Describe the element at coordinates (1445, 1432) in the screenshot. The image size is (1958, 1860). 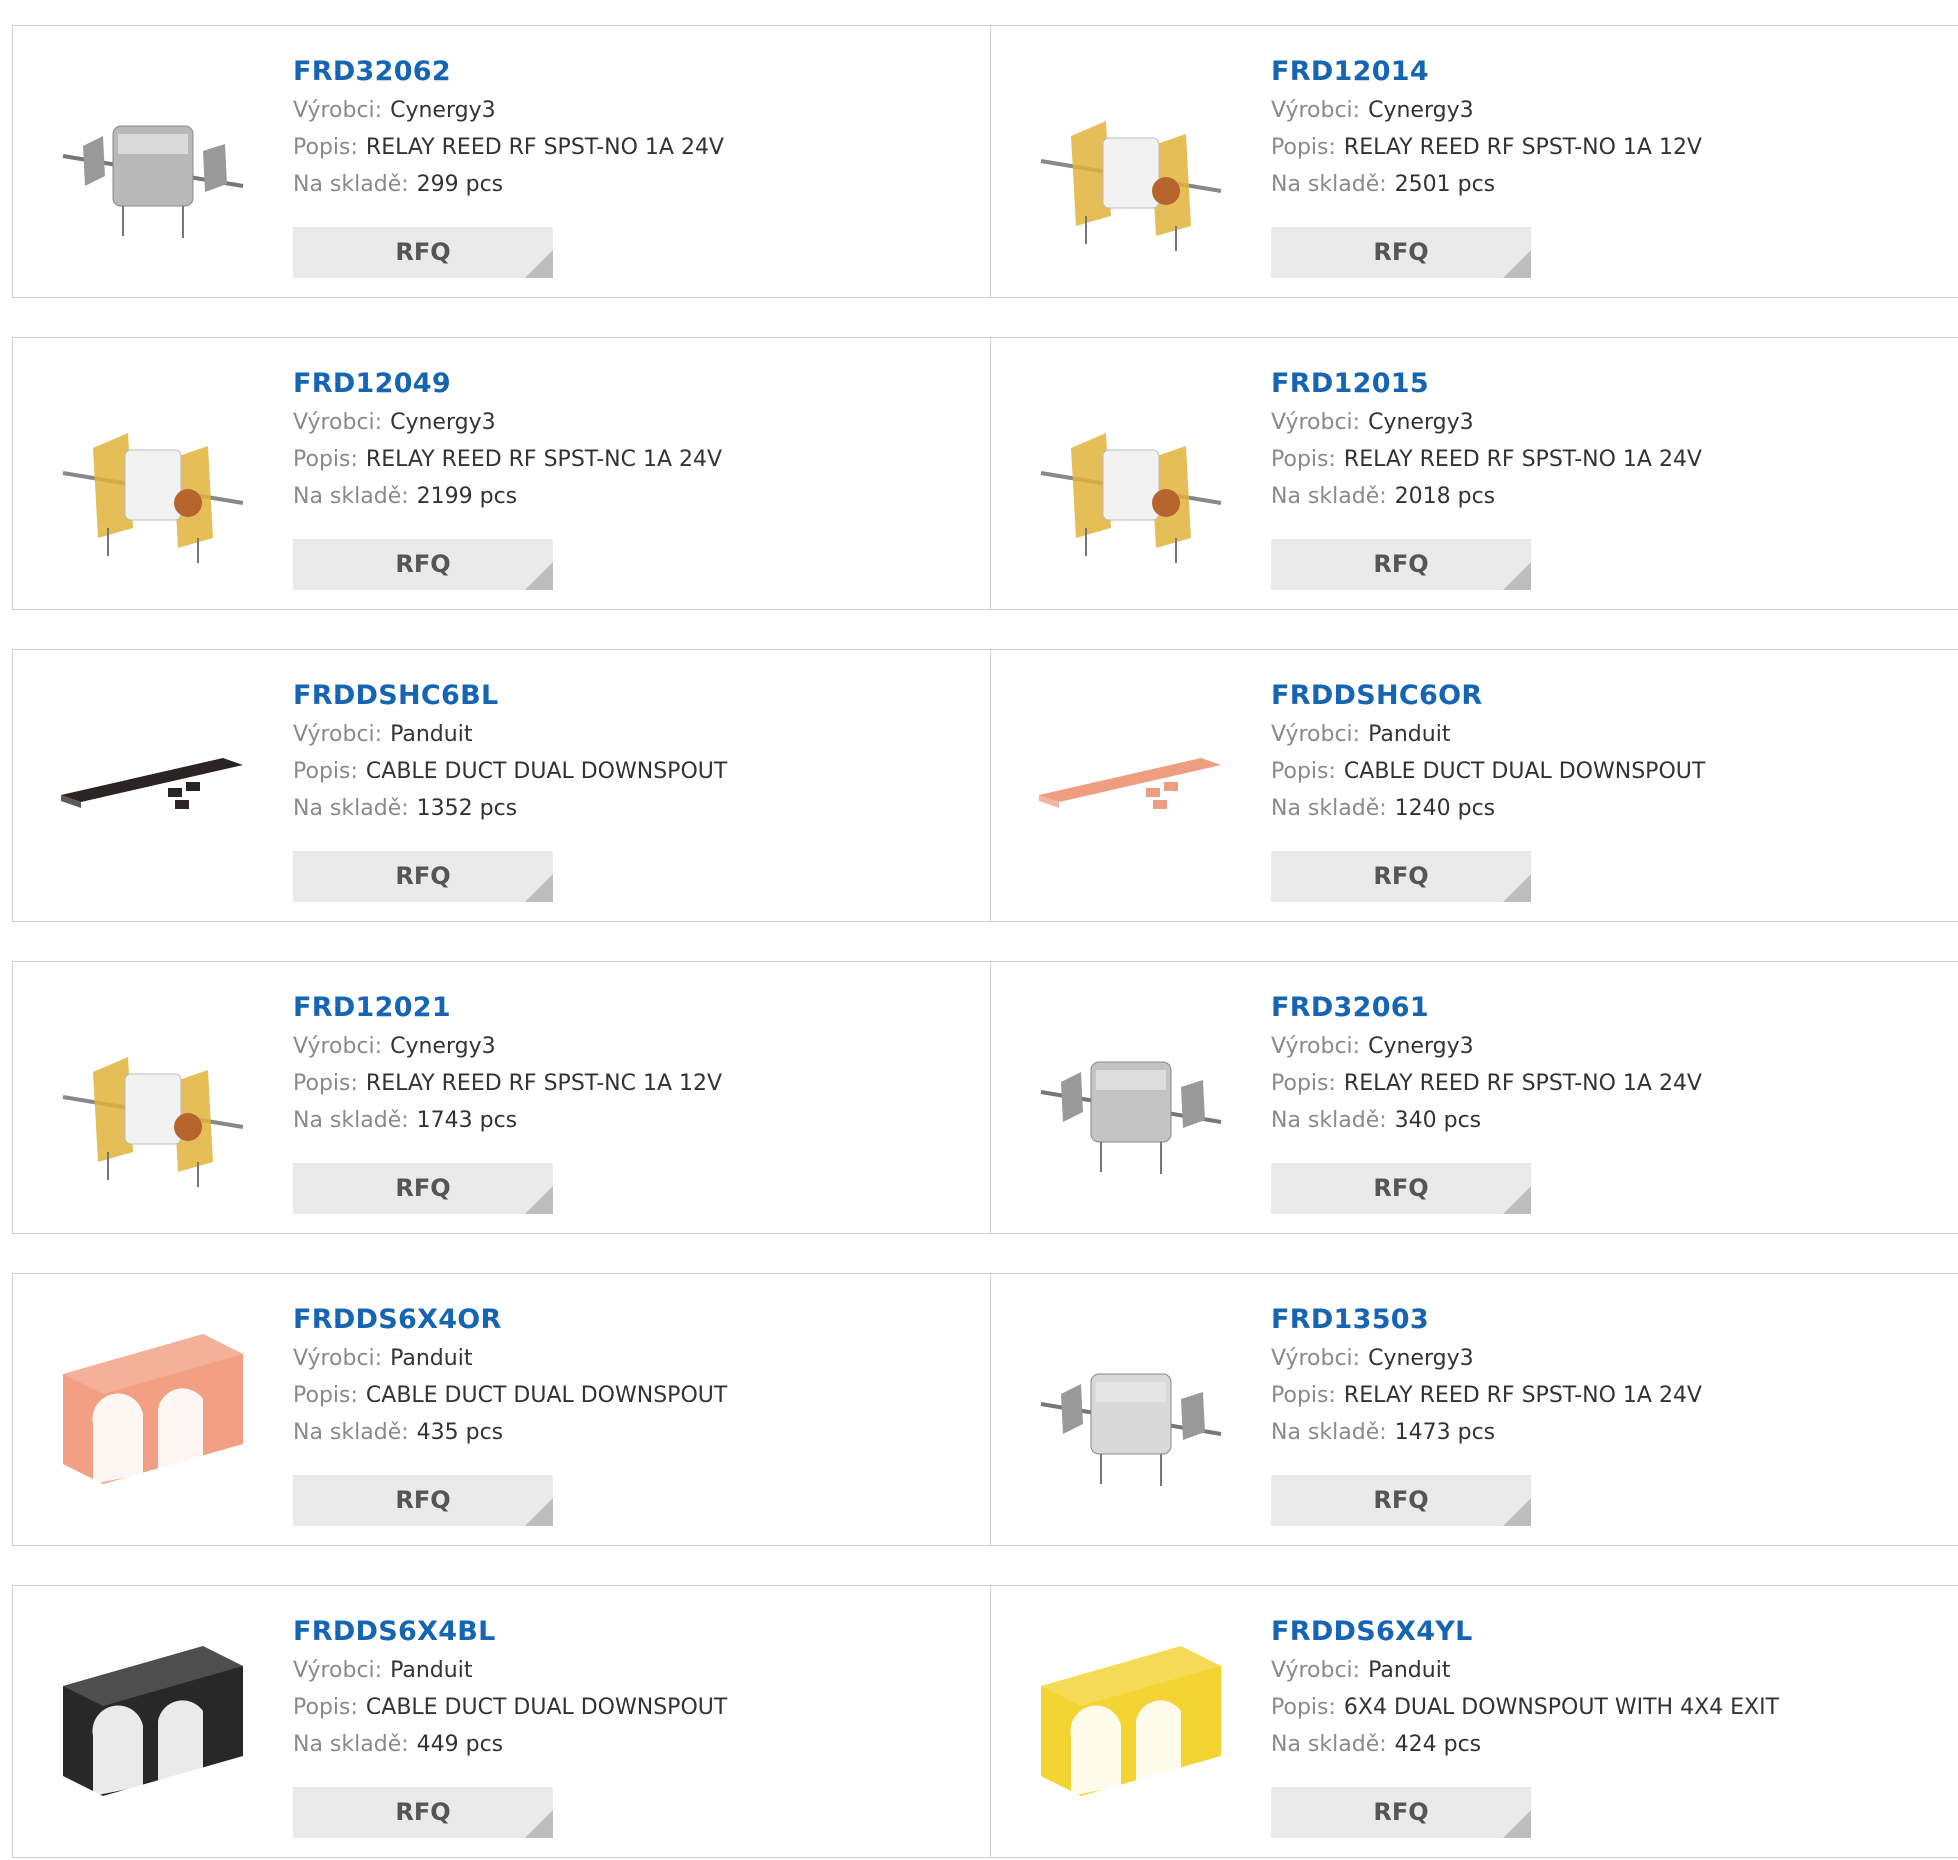
I see `stock-value: 1473 pcs` at that location.